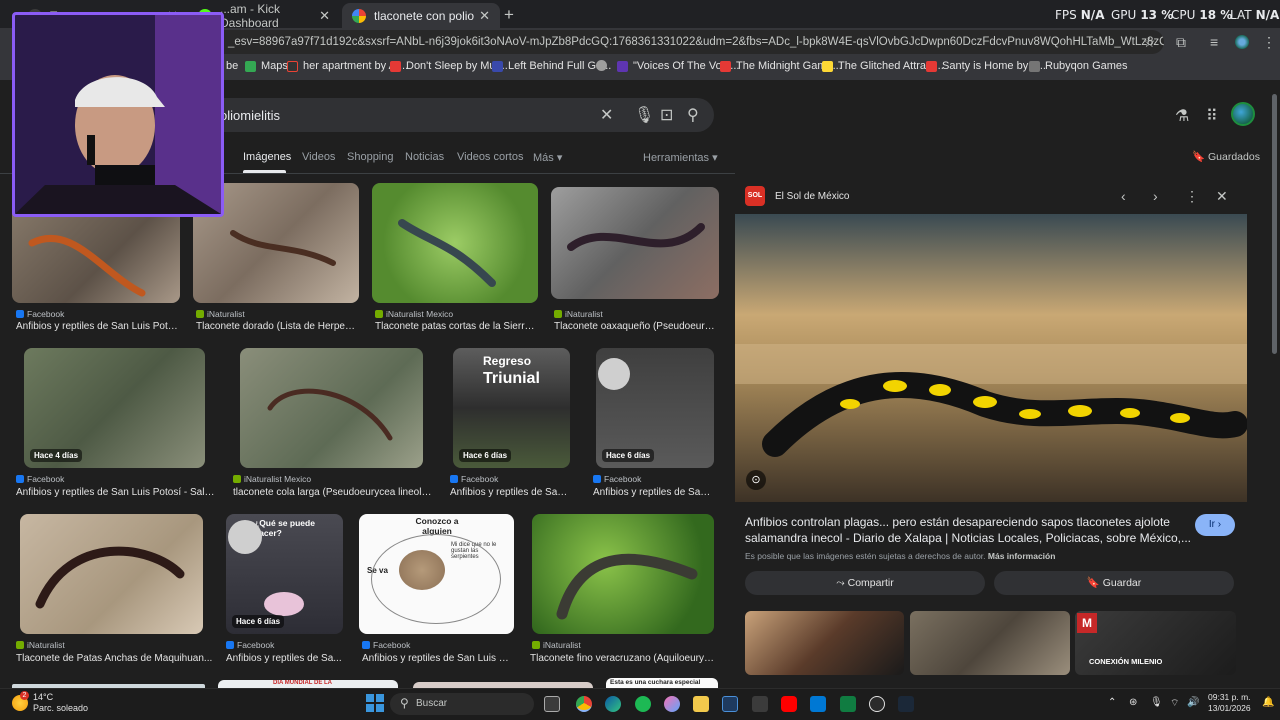 The height and width of the screenshot is (720, 1280). Describe the element at coordinates (1155, 643) in the screenshot. I see `related-image: M CONEXIÓN MILENIO` at that location.